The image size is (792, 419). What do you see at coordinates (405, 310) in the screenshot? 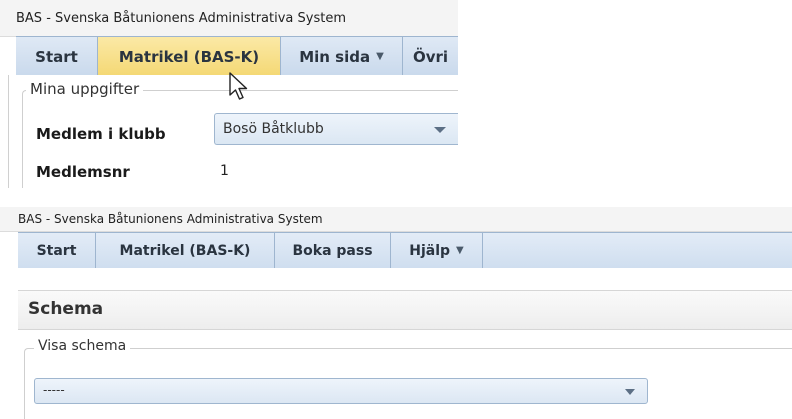
I see `page-header: Schema` at bounding box center [405, 310].